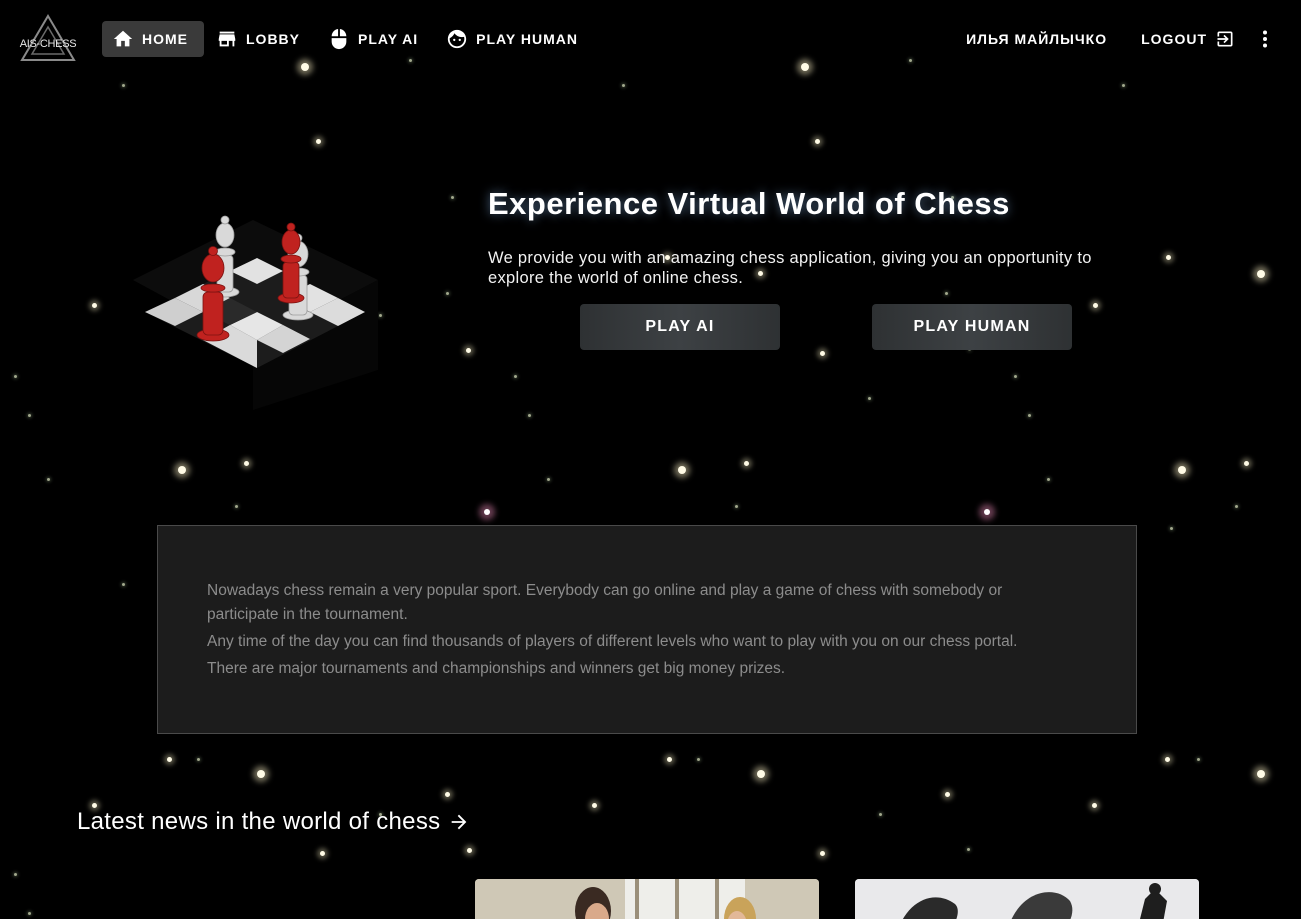  I want to click on home-icon, so click(123, 39).